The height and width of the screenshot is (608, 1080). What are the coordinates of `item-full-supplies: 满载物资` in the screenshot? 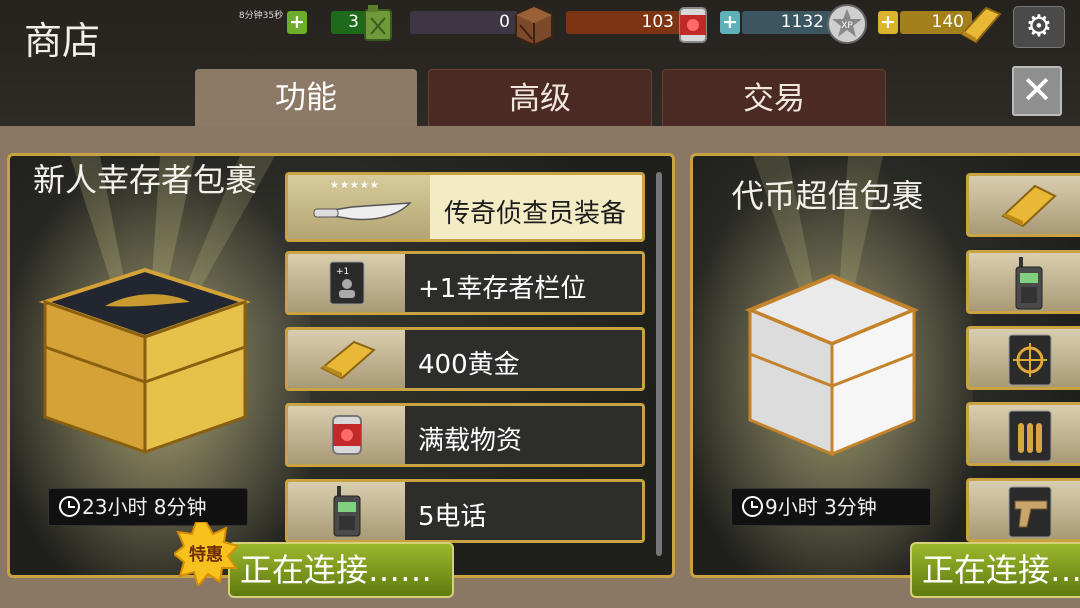 It's located at (465, 435).